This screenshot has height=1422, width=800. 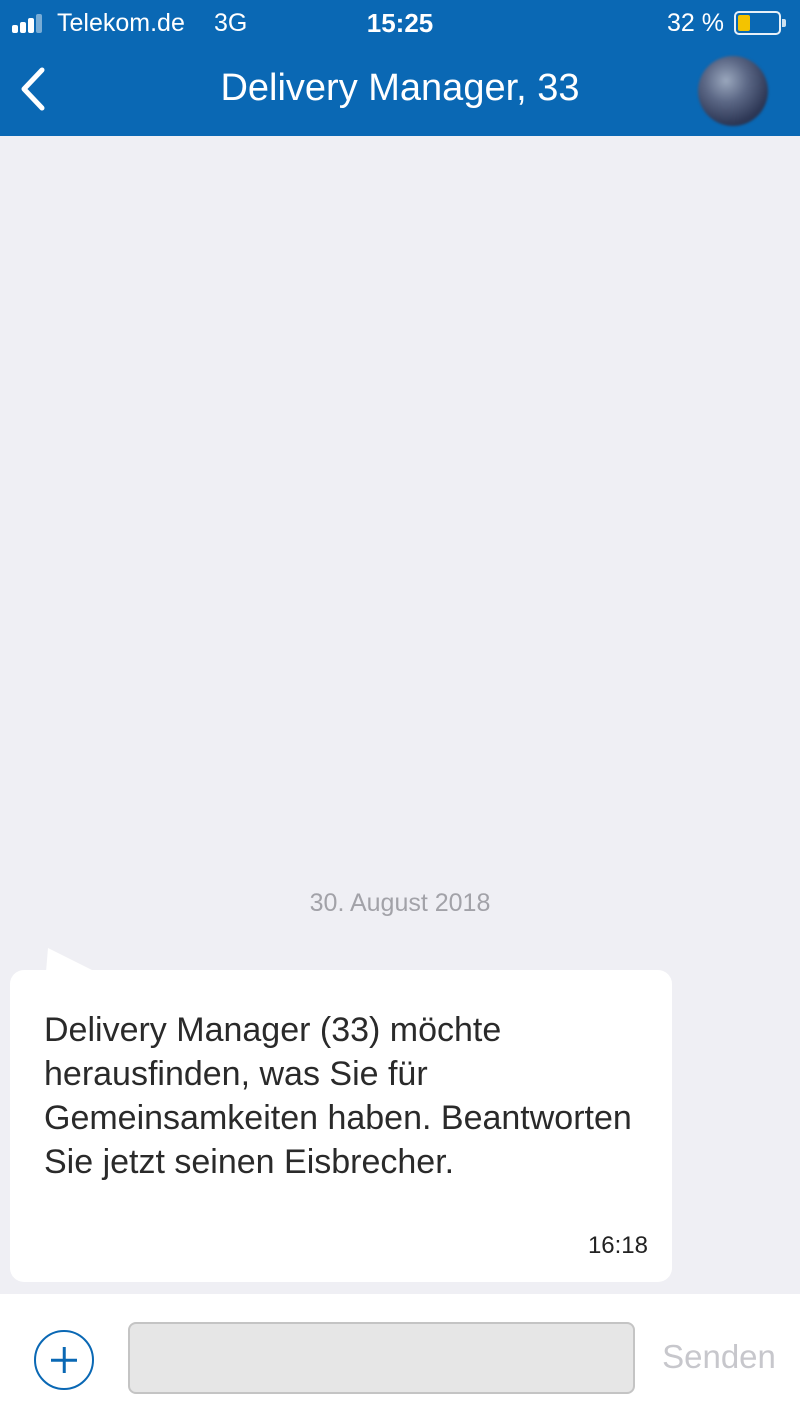 What do you see at coordinates (64, 1360) in the screenshot?
I see `add-attachment-button` at bounding box center [64, 1360].